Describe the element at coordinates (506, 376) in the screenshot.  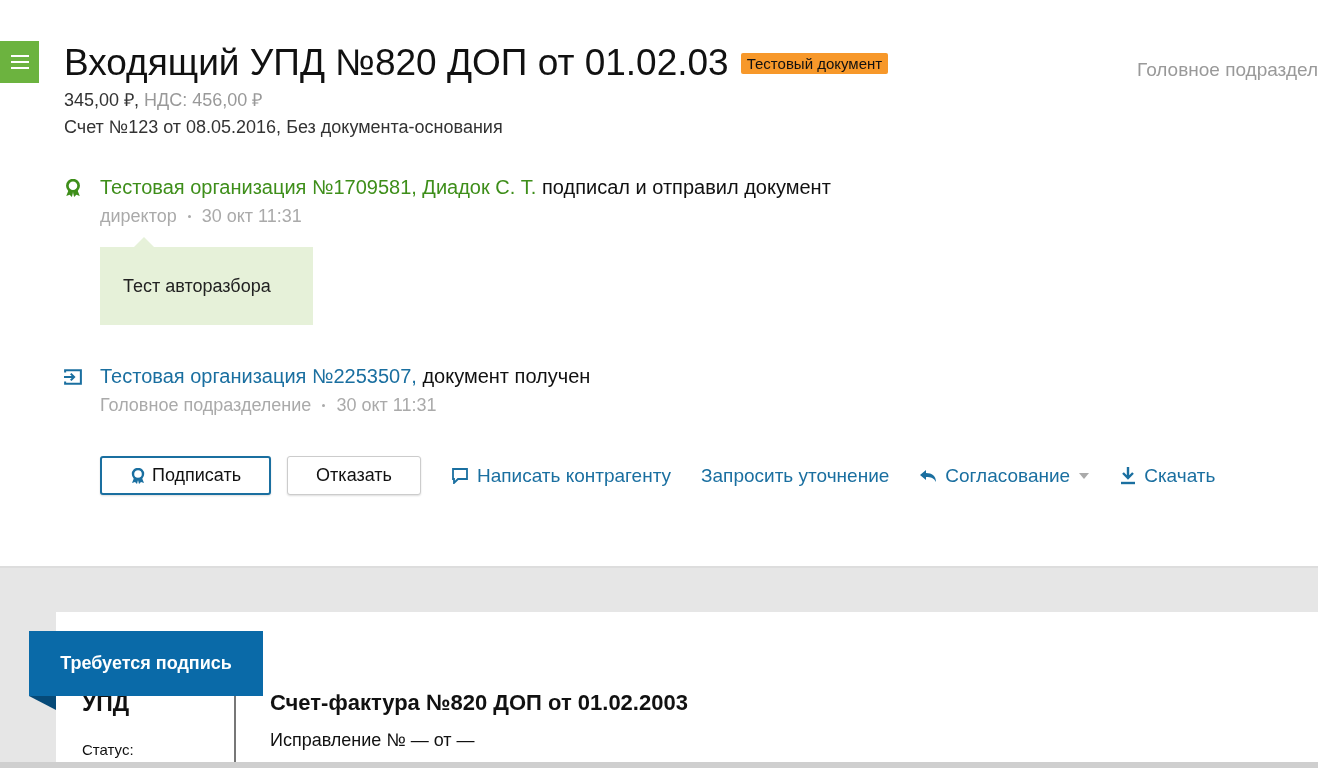
I see `event-text: документ получен` at that location.